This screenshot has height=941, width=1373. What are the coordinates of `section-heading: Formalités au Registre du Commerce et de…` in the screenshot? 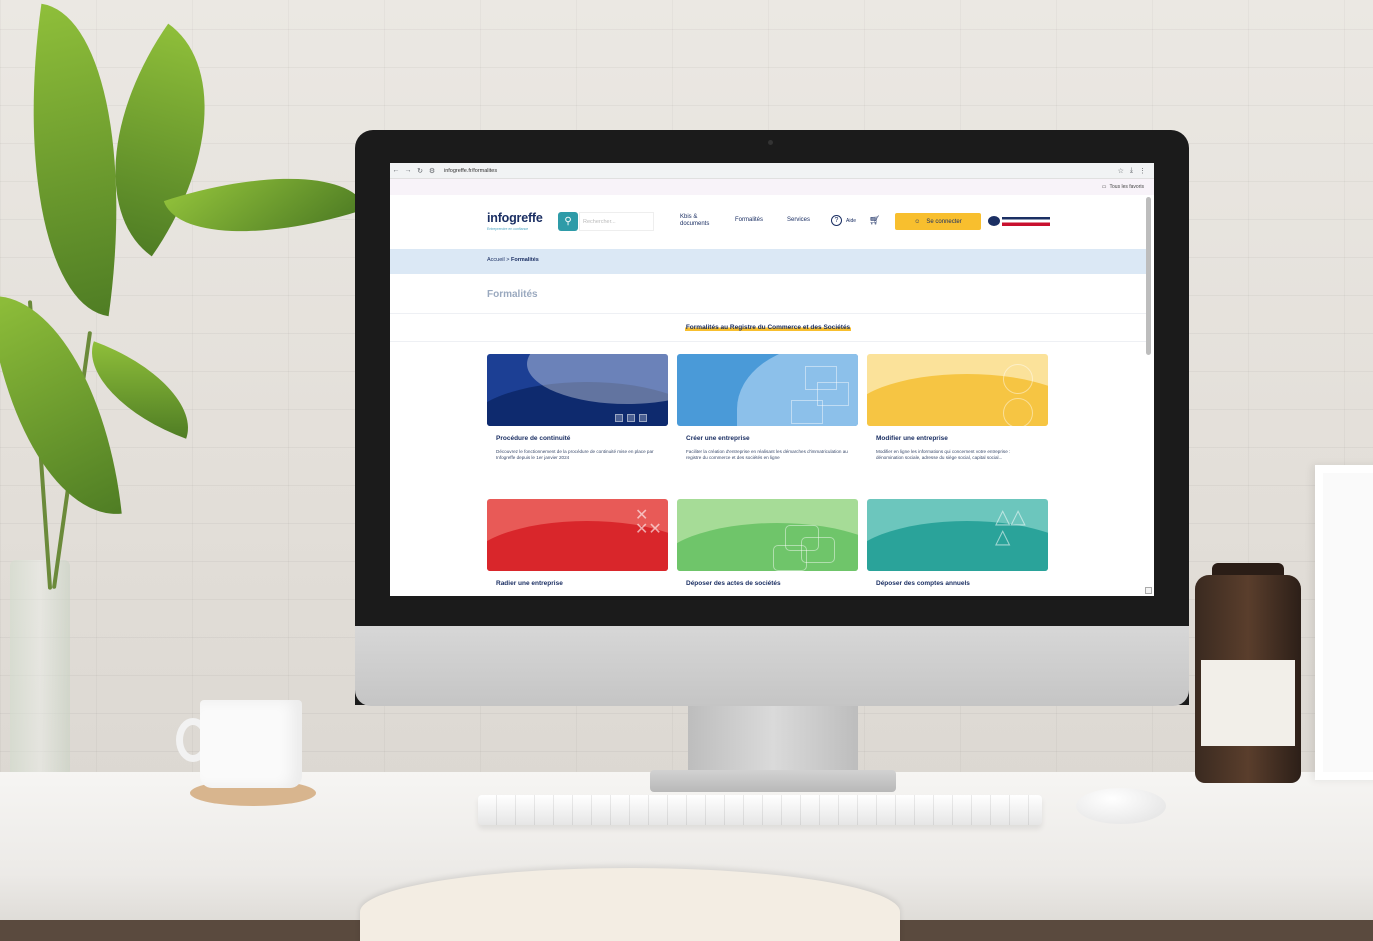 It's located at (768, 327).